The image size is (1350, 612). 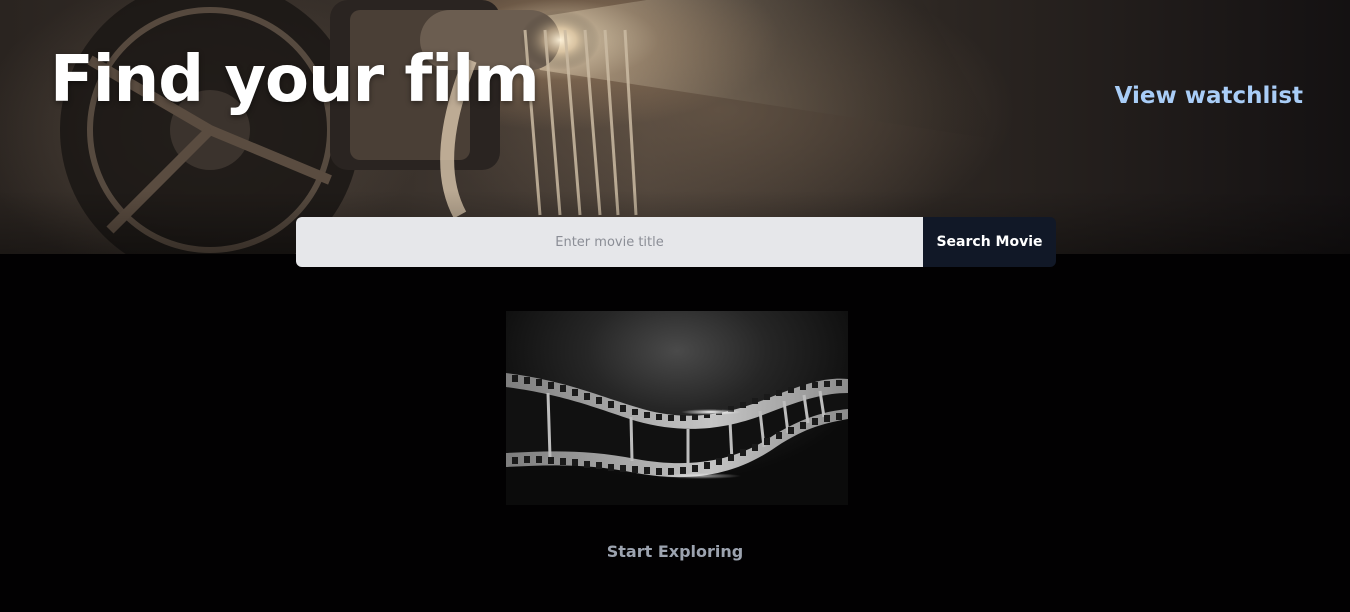 I want to click on search-form: Search Movie, so click(x=676, y=242).